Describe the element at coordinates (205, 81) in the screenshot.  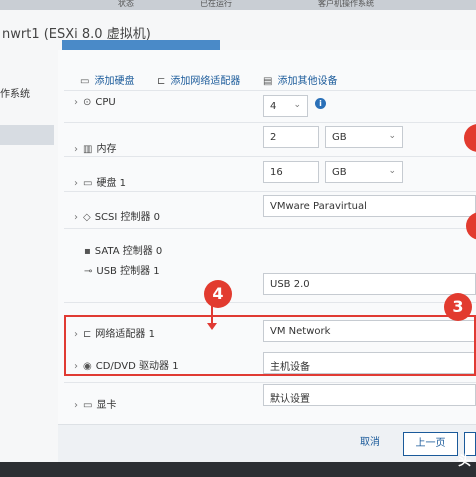
I see `add-network-adapter-label: 添加网络适配器` at that location.